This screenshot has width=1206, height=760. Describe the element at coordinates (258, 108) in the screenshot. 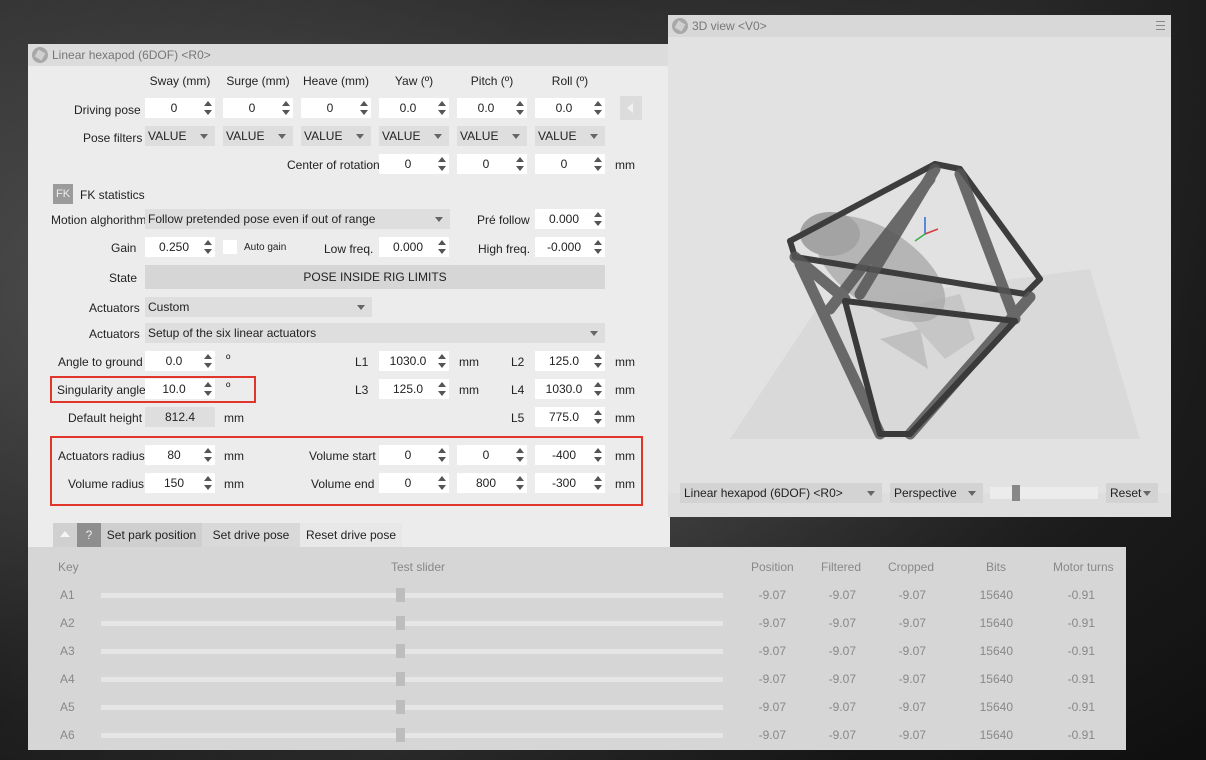

I see `driving-pose-surge-input: 0` at that location.